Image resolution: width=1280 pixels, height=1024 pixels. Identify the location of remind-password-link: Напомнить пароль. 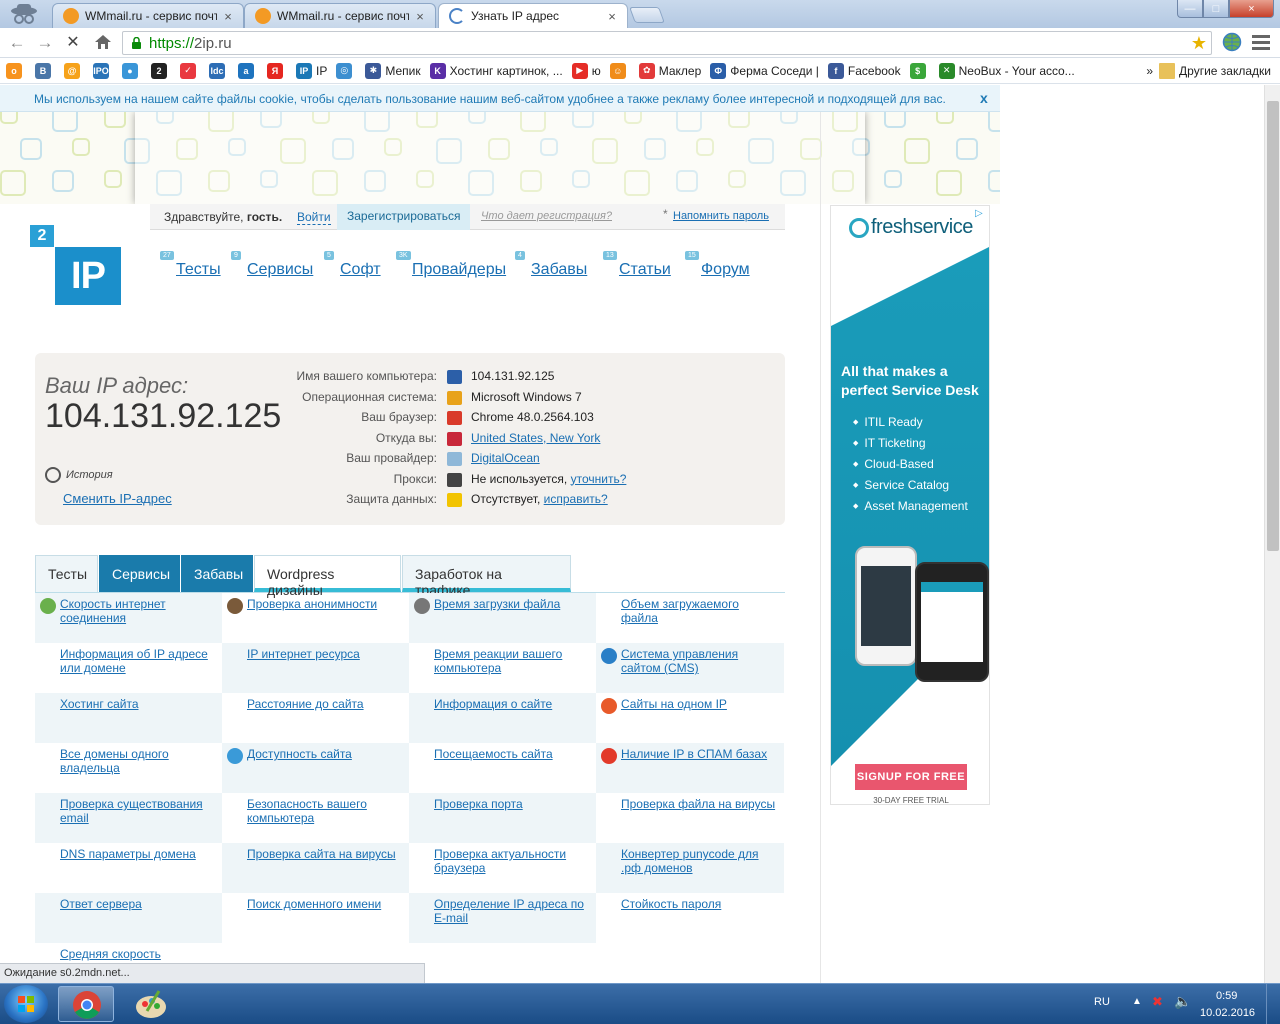
(721, 216).